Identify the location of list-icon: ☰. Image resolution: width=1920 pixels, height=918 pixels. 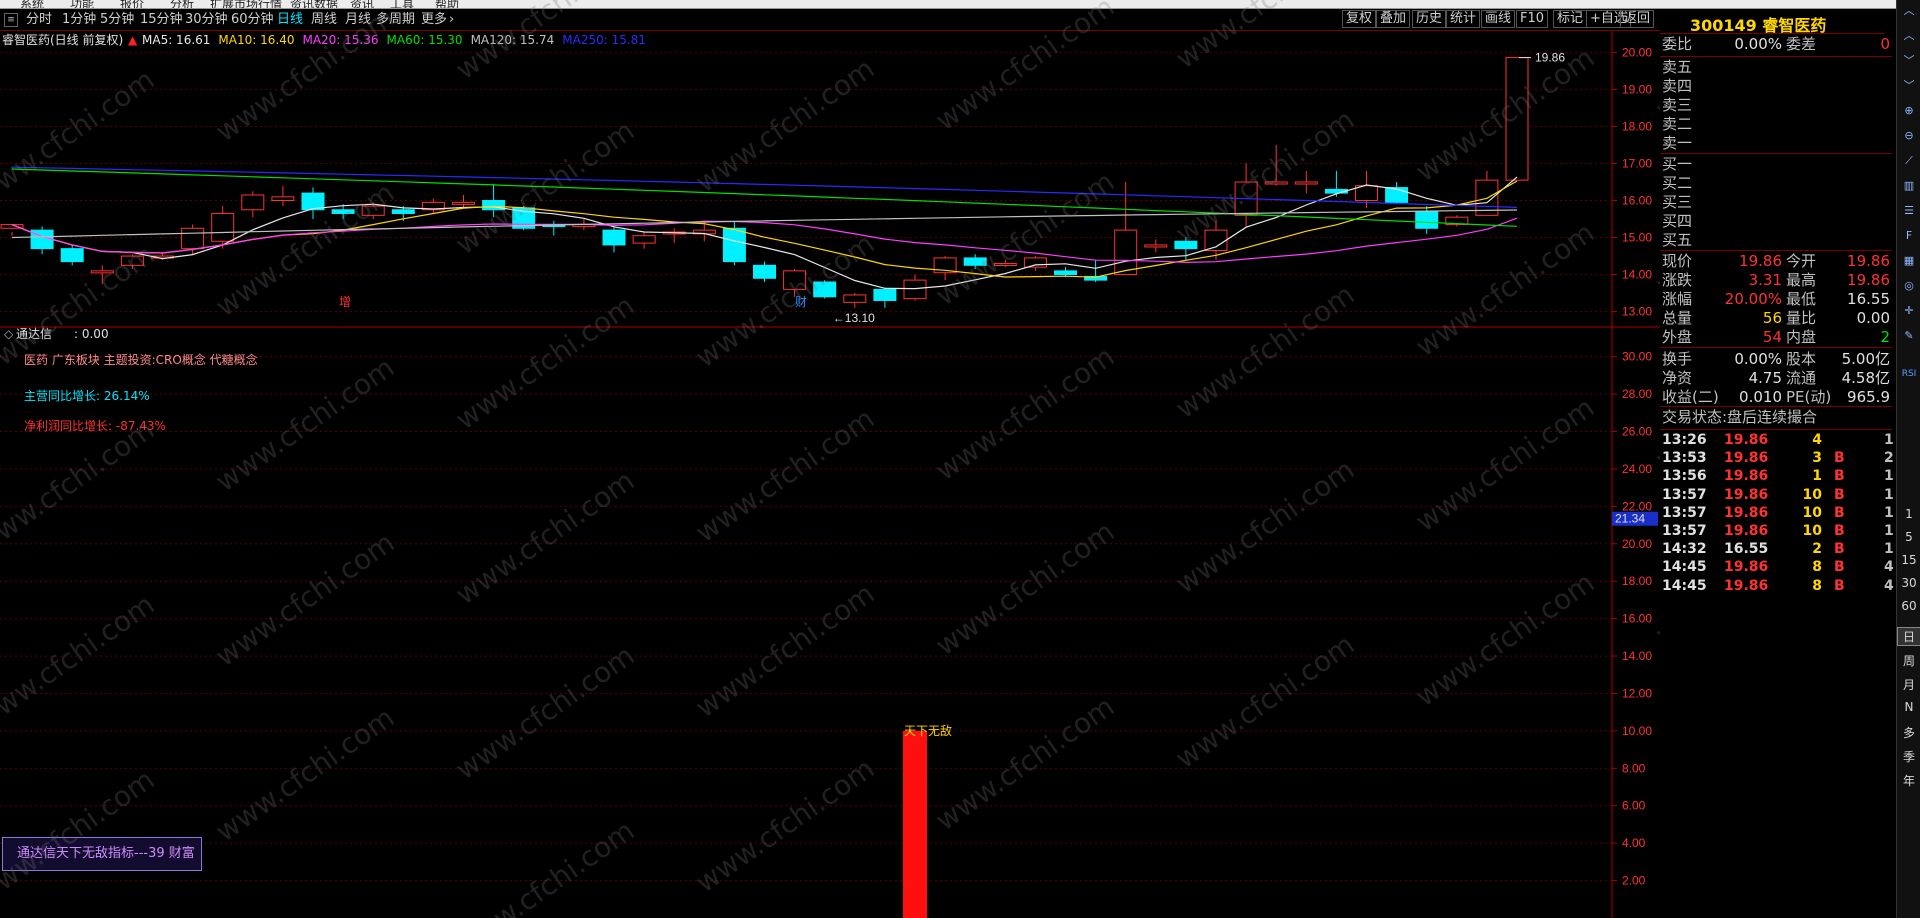
(1909, 211).